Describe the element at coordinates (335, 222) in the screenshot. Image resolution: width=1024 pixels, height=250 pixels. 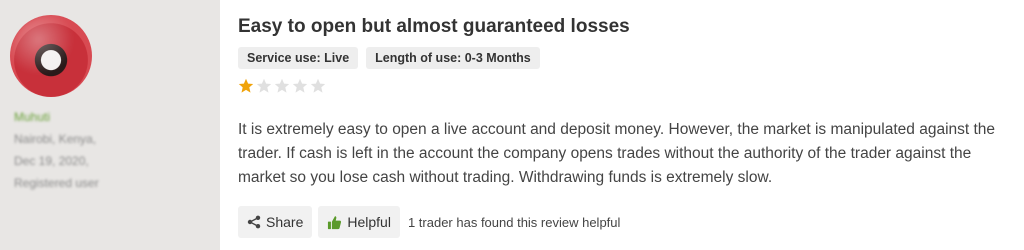
I see `thumbs-up-icon` at that location.